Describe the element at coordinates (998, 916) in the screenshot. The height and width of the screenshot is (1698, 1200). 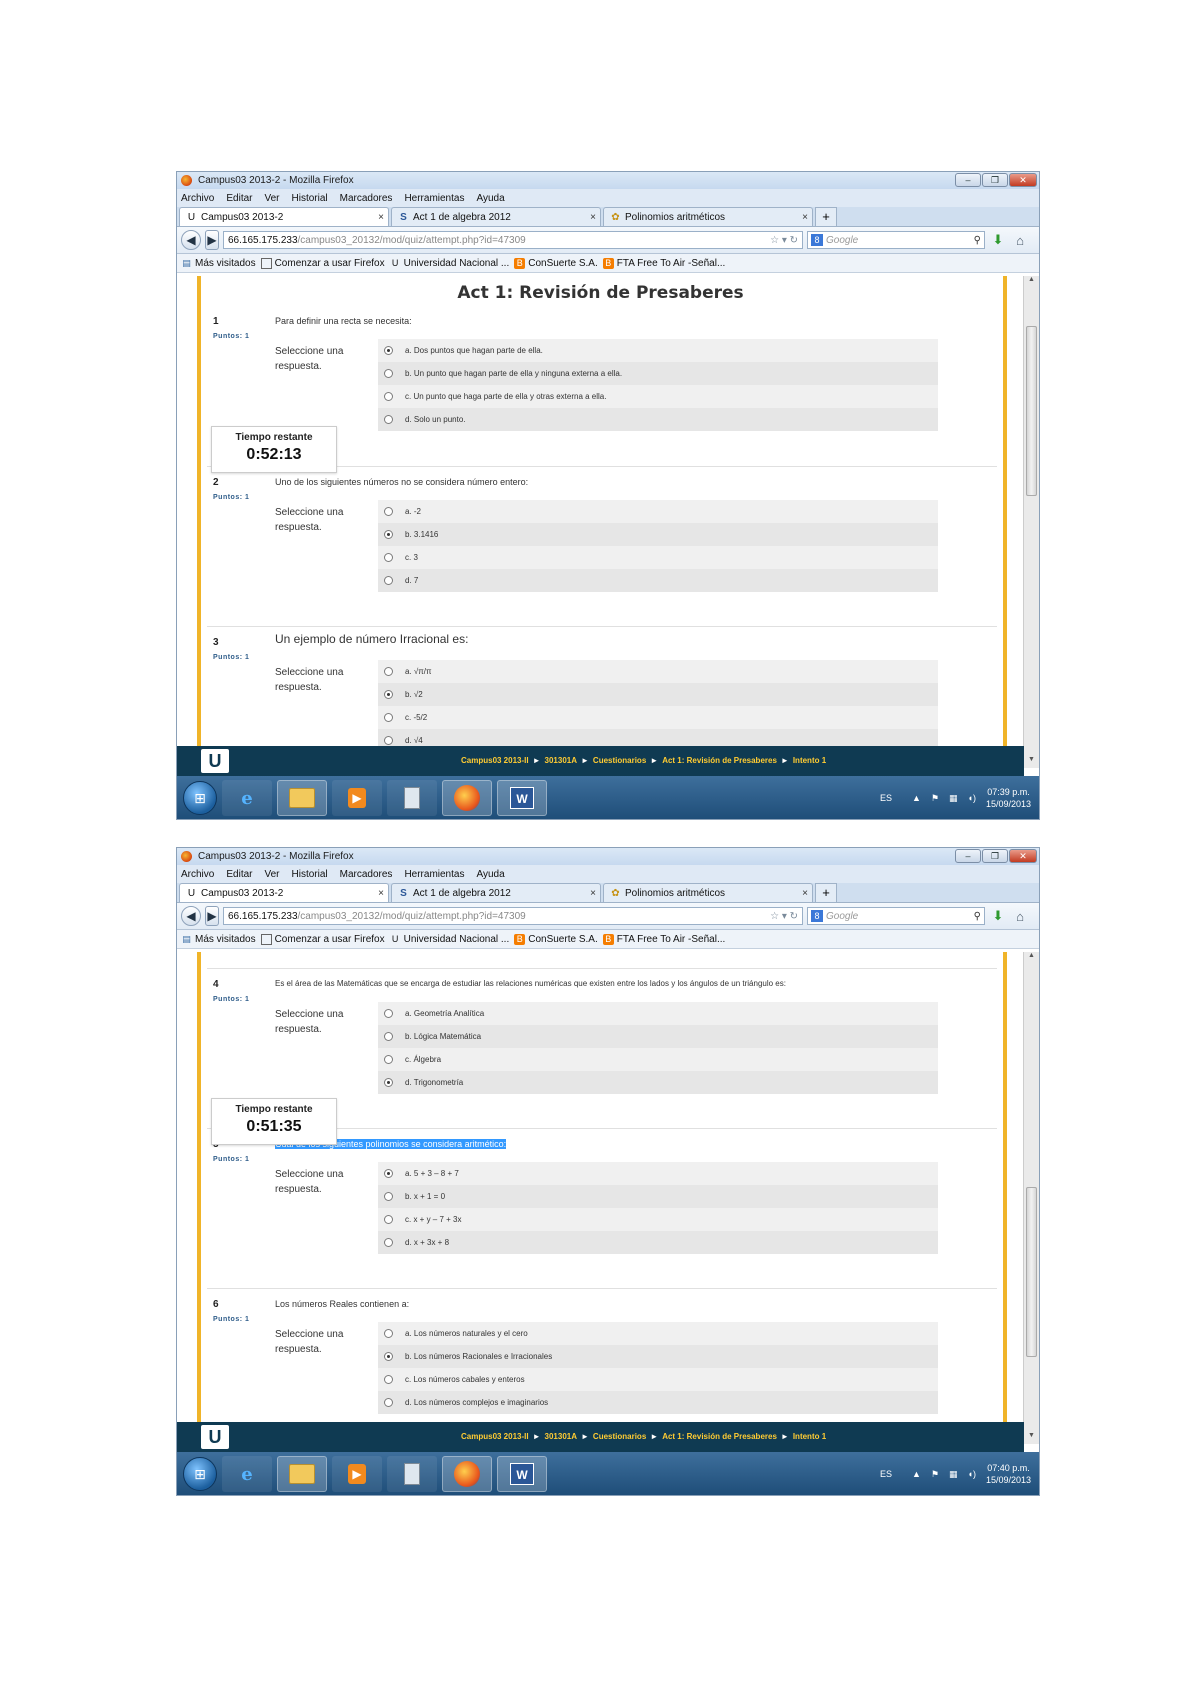
I see `download-icon: ⬇` at that location.